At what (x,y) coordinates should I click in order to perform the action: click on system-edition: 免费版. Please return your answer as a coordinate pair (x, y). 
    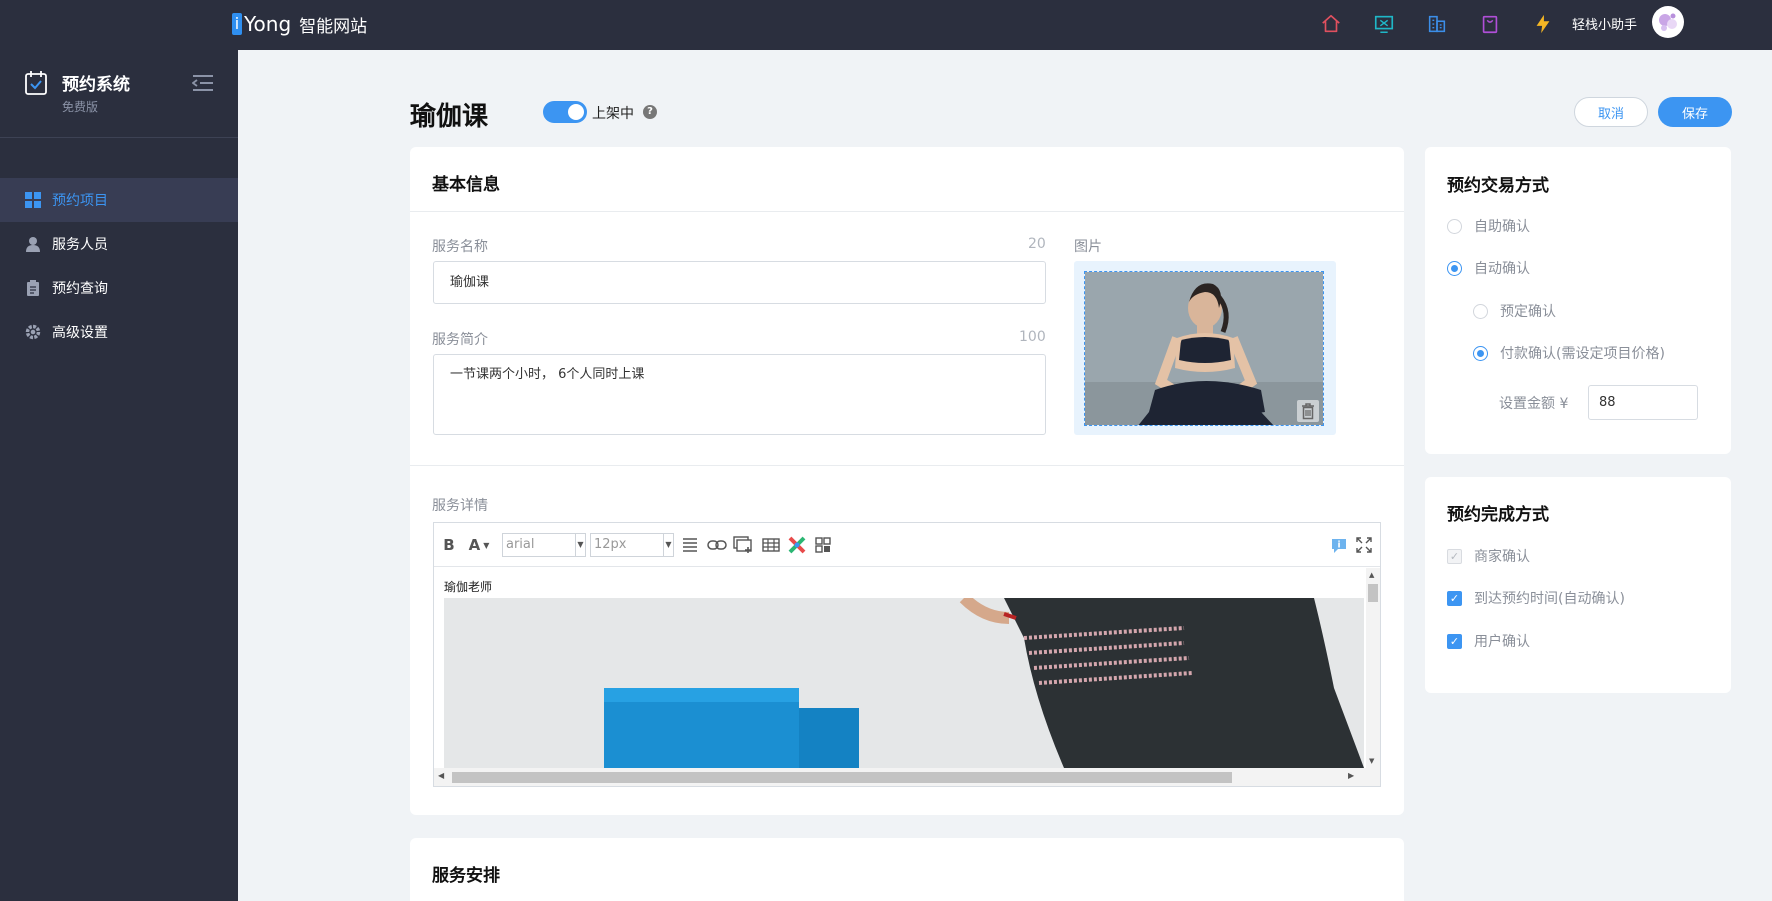
    Looking at the image, I should click on (80, 107).